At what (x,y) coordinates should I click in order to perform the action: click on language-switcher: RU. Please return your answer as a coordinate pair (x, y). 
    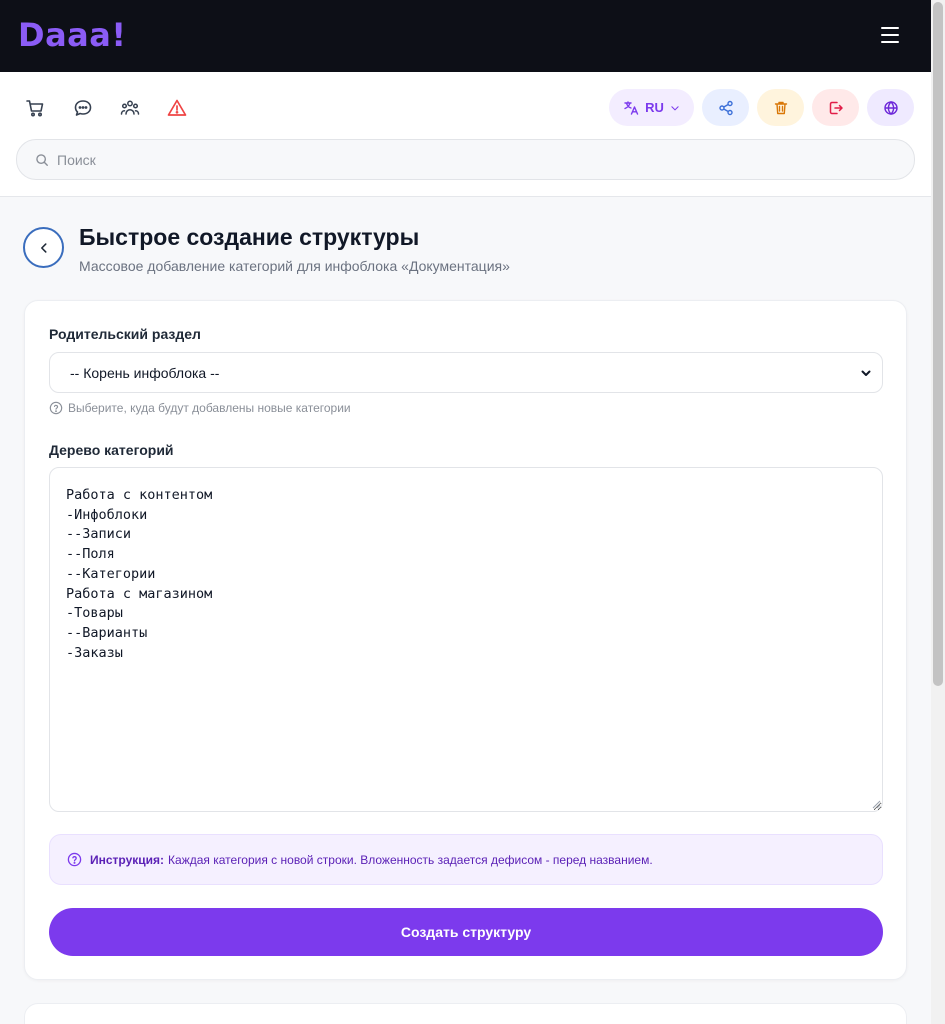
    Looking at the image, I should click on (651, 107).